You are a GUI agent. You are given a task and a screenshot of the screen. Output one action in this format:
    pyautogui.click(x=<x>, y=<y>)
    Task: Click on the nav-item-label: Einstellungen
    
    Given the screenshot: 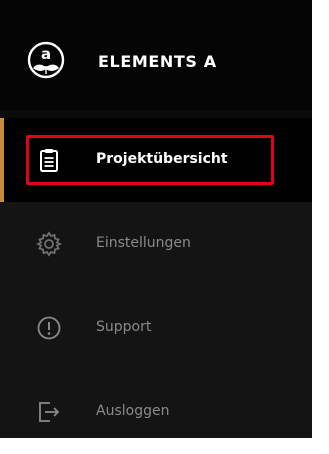 What is the action you would take?
    pyautogui.click(x=143, y=243)
    